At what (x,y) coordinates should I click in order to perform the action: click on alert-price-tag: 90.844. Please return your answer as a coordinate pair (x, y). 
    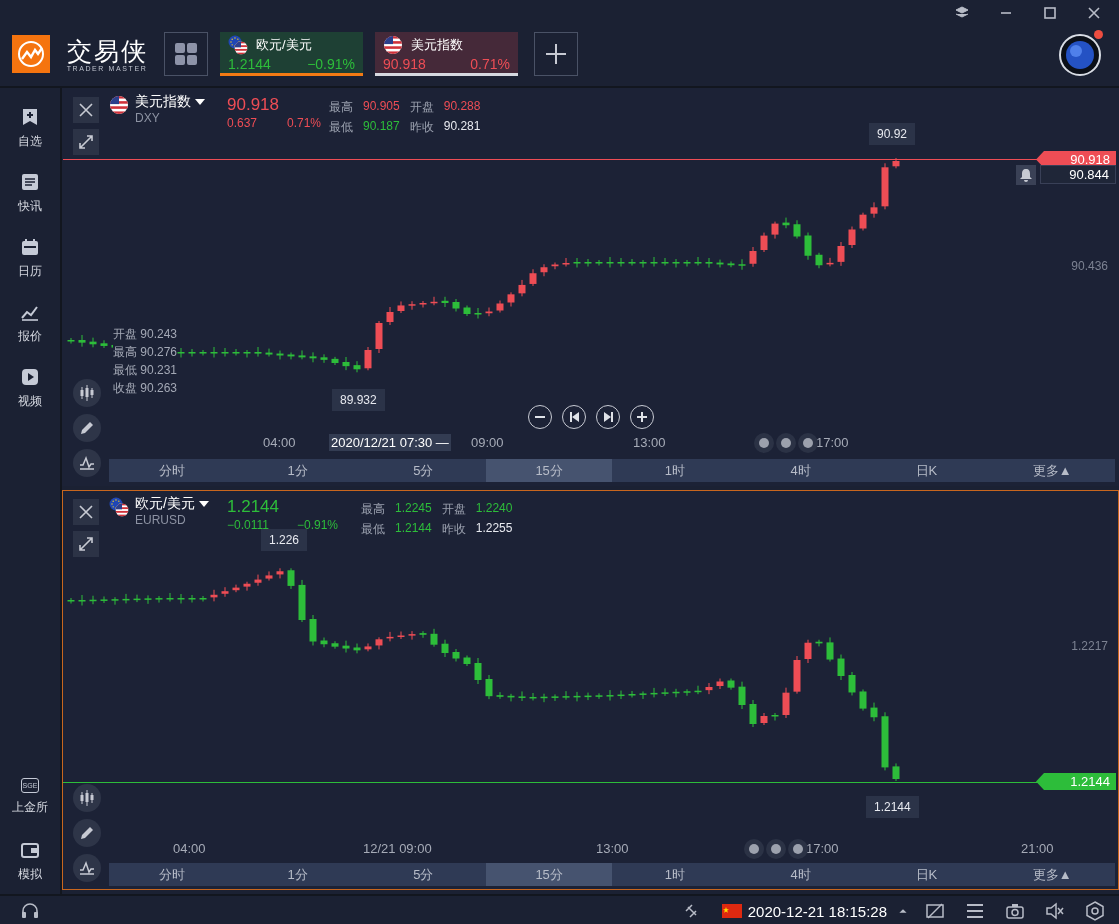
    Looking at the image, I should click on (1078, 174).